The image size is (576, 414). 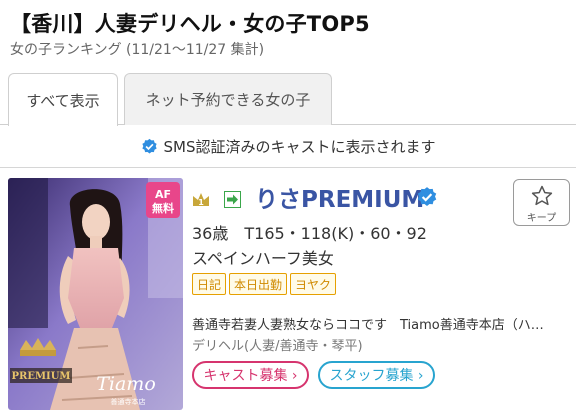 I want to click on keep-button: キープ, so click(x=541, y=202).